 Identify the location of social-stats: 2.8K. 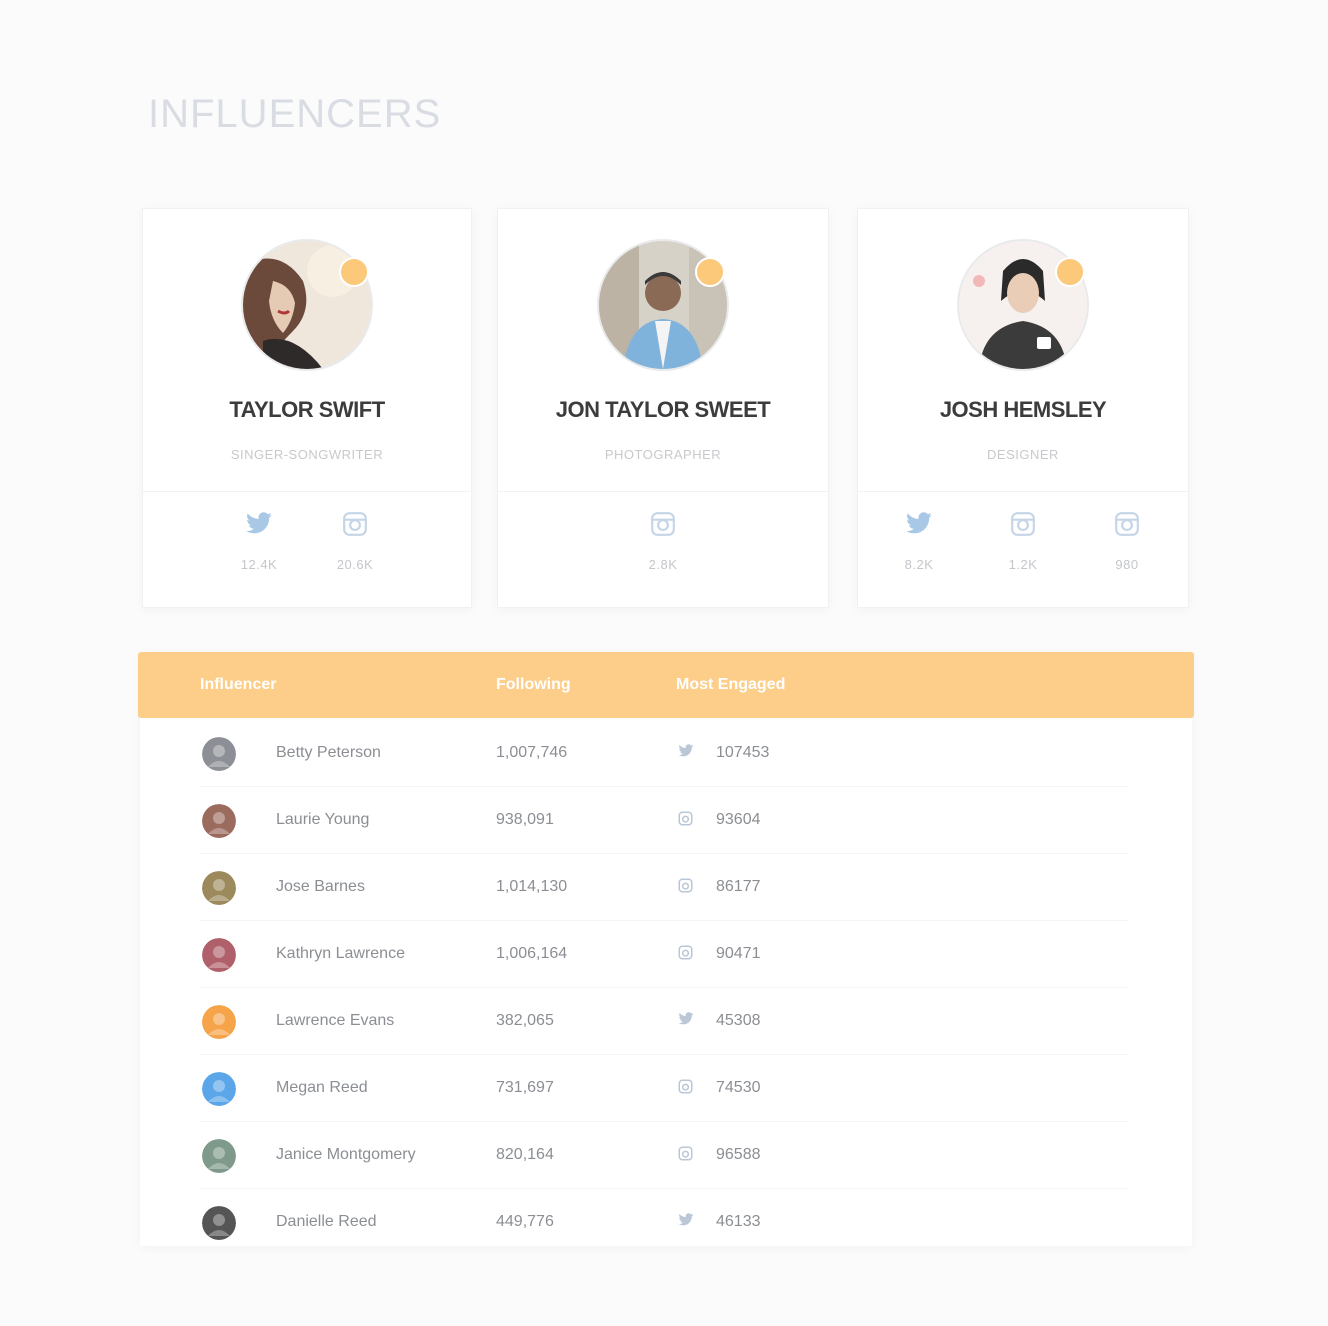
(663, 540).